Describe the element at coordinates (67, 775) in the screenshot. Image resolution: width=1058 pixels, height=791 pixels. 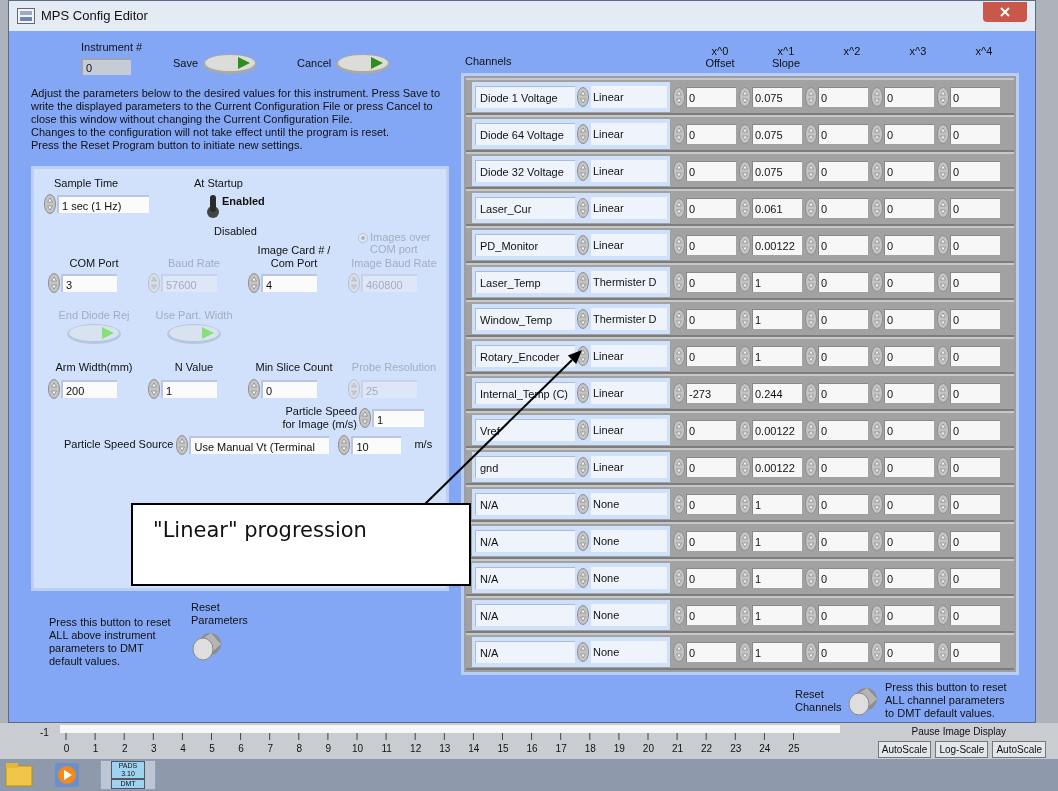
I see `media-player-icon` at that location.